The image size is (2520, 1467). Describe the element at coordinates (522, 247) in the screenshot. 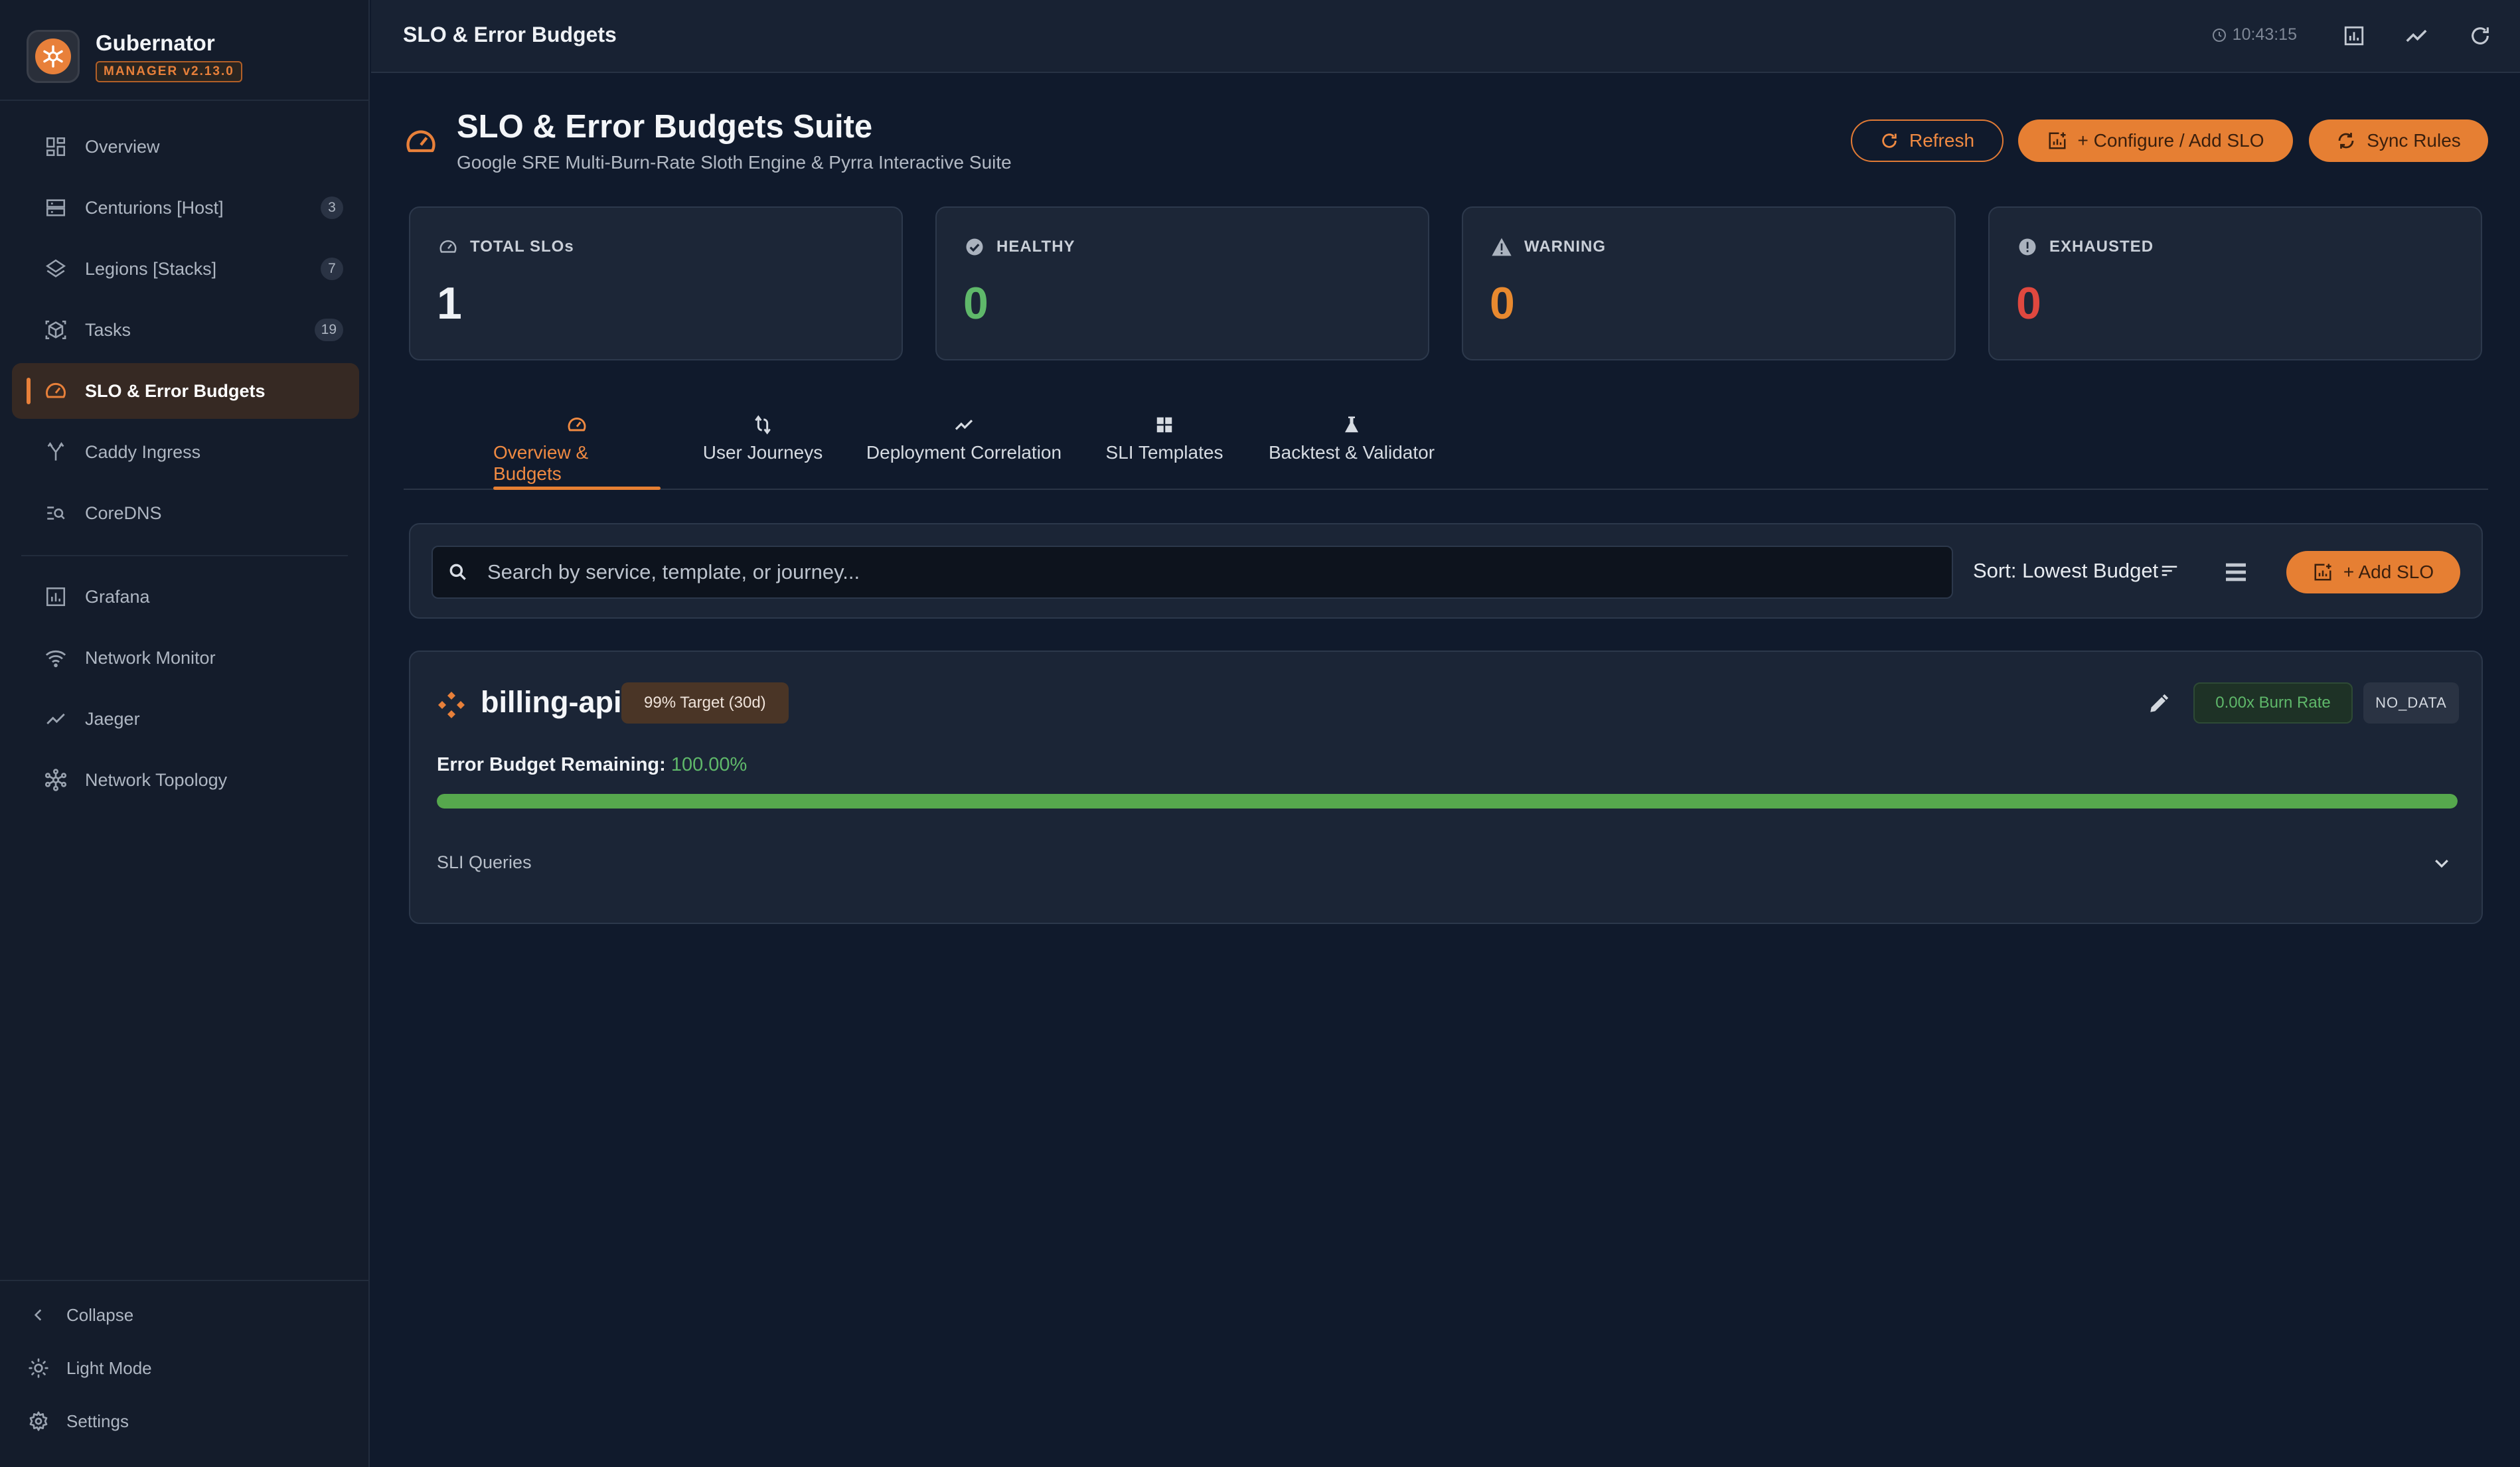

I see `stat-label: TOTAL SLOs` at that location.